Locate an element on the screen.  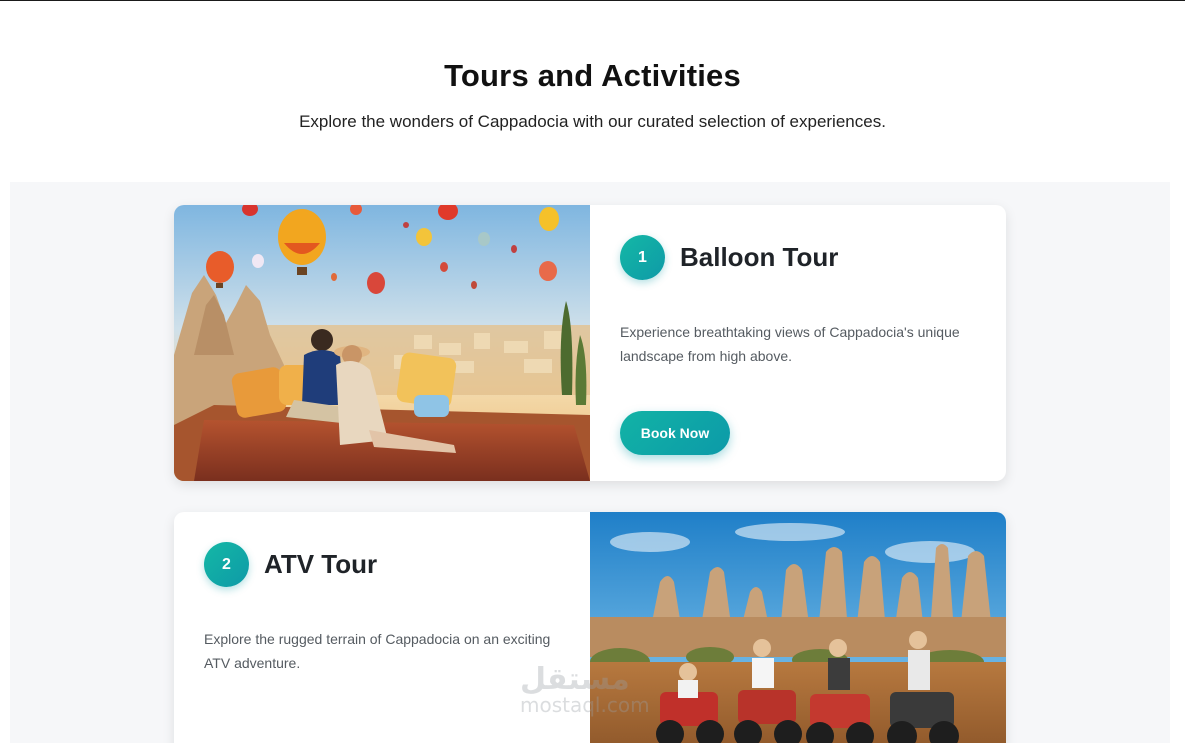
book-now-button: Book Now is located at coordinates (675, 433).